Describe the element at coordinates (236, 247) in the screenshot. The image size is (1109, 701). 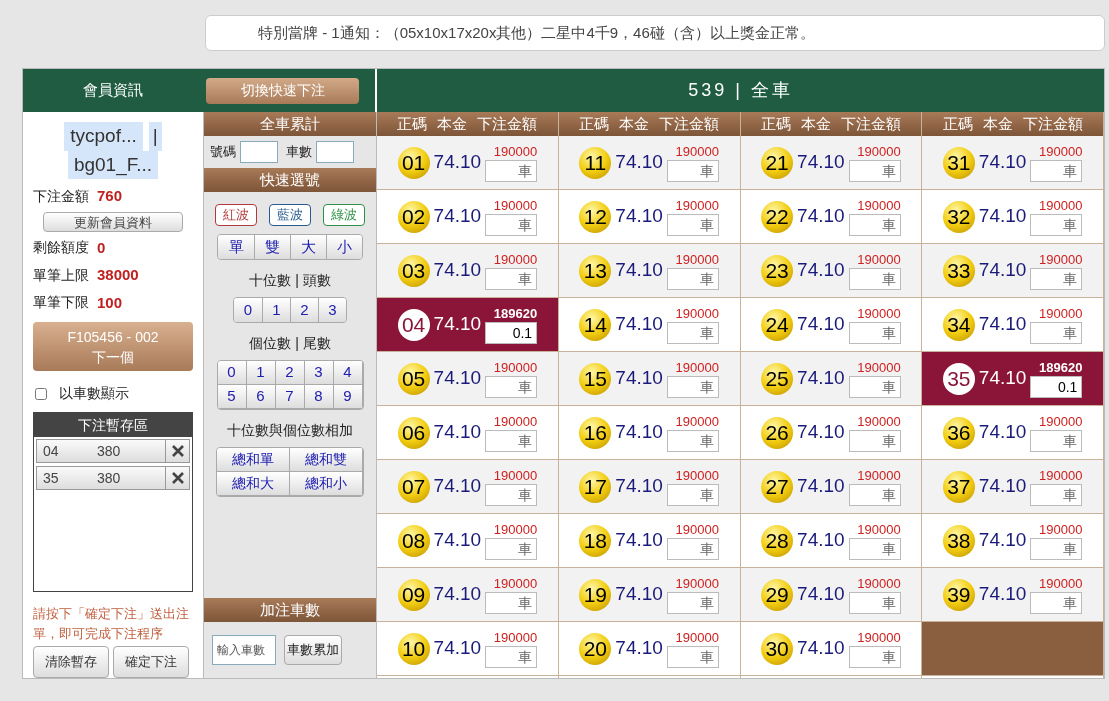
I see `pick-button: 單` at that location.